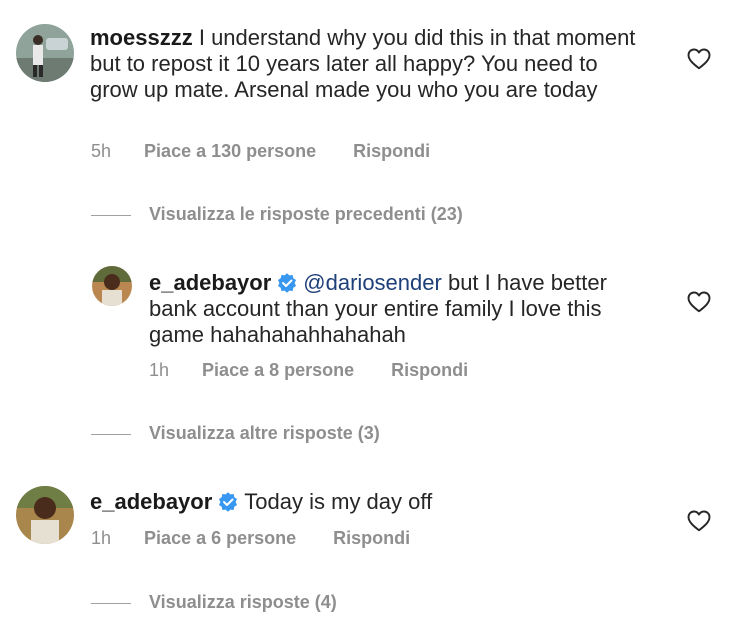  Describe the element at coordinates (151, 501) in the screenshot. I see `comment-username: e_adebayor` at that location.